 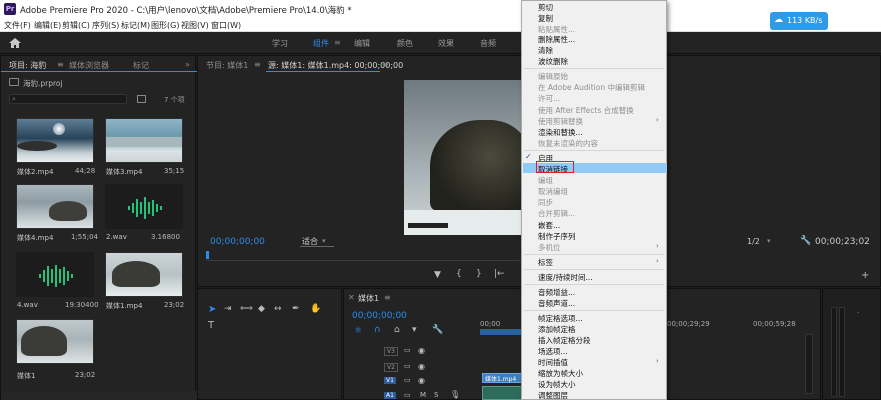 I want to click on tab-markers: 标记, so click(x=141, y=65).